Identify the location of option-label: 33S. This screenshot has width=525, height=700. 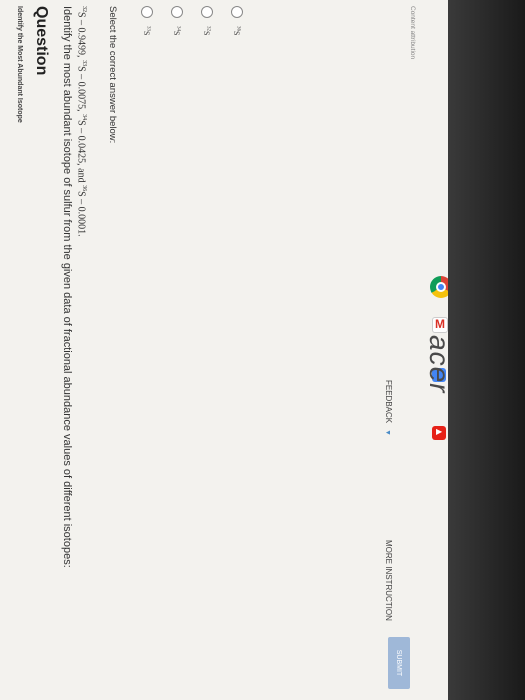
(147, 31).